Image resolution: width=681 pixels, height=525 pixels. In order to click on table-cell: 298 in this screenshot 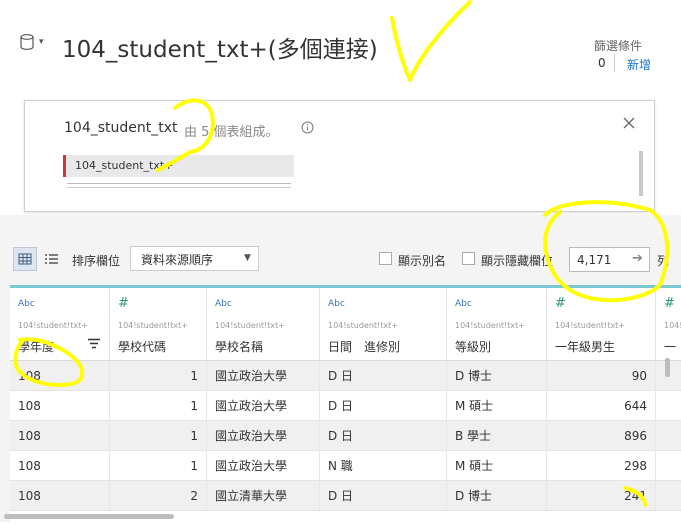, I will do `click(601, 466)`.